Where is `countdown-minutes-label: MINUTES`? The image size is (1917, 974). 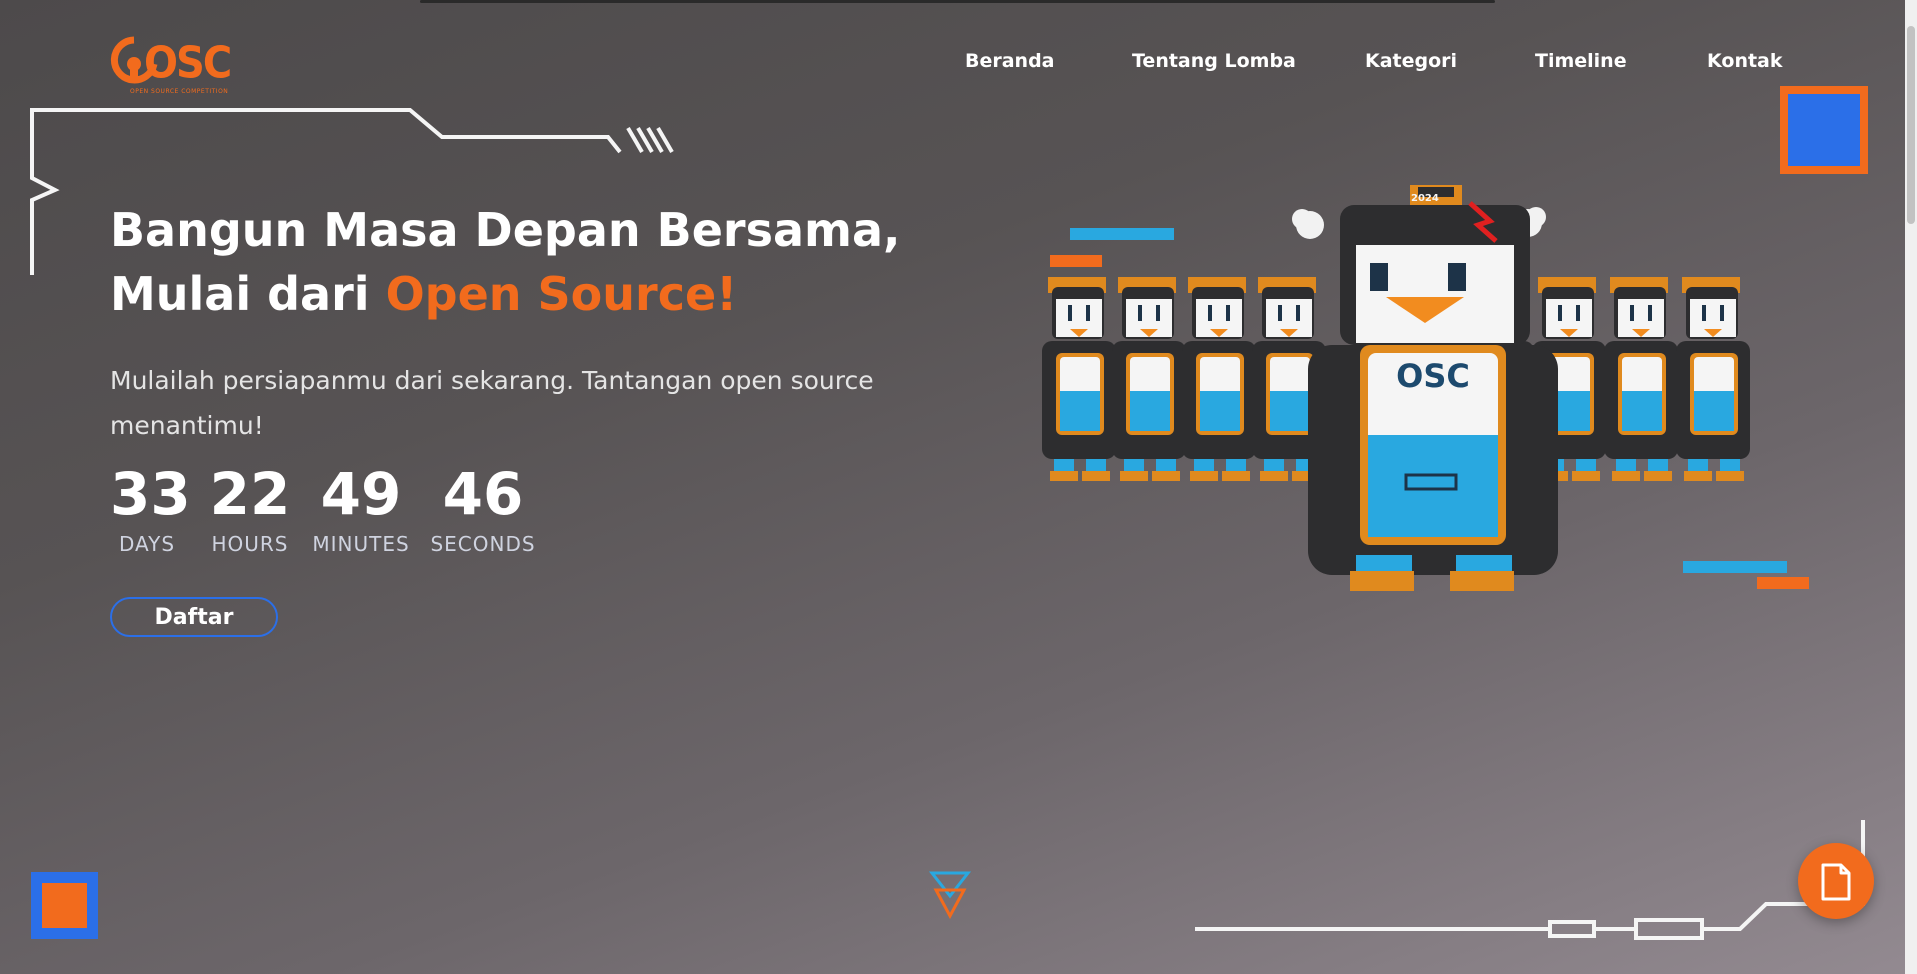
countdown-minutes-label: MINUTES is located at coordinates (361, 544).